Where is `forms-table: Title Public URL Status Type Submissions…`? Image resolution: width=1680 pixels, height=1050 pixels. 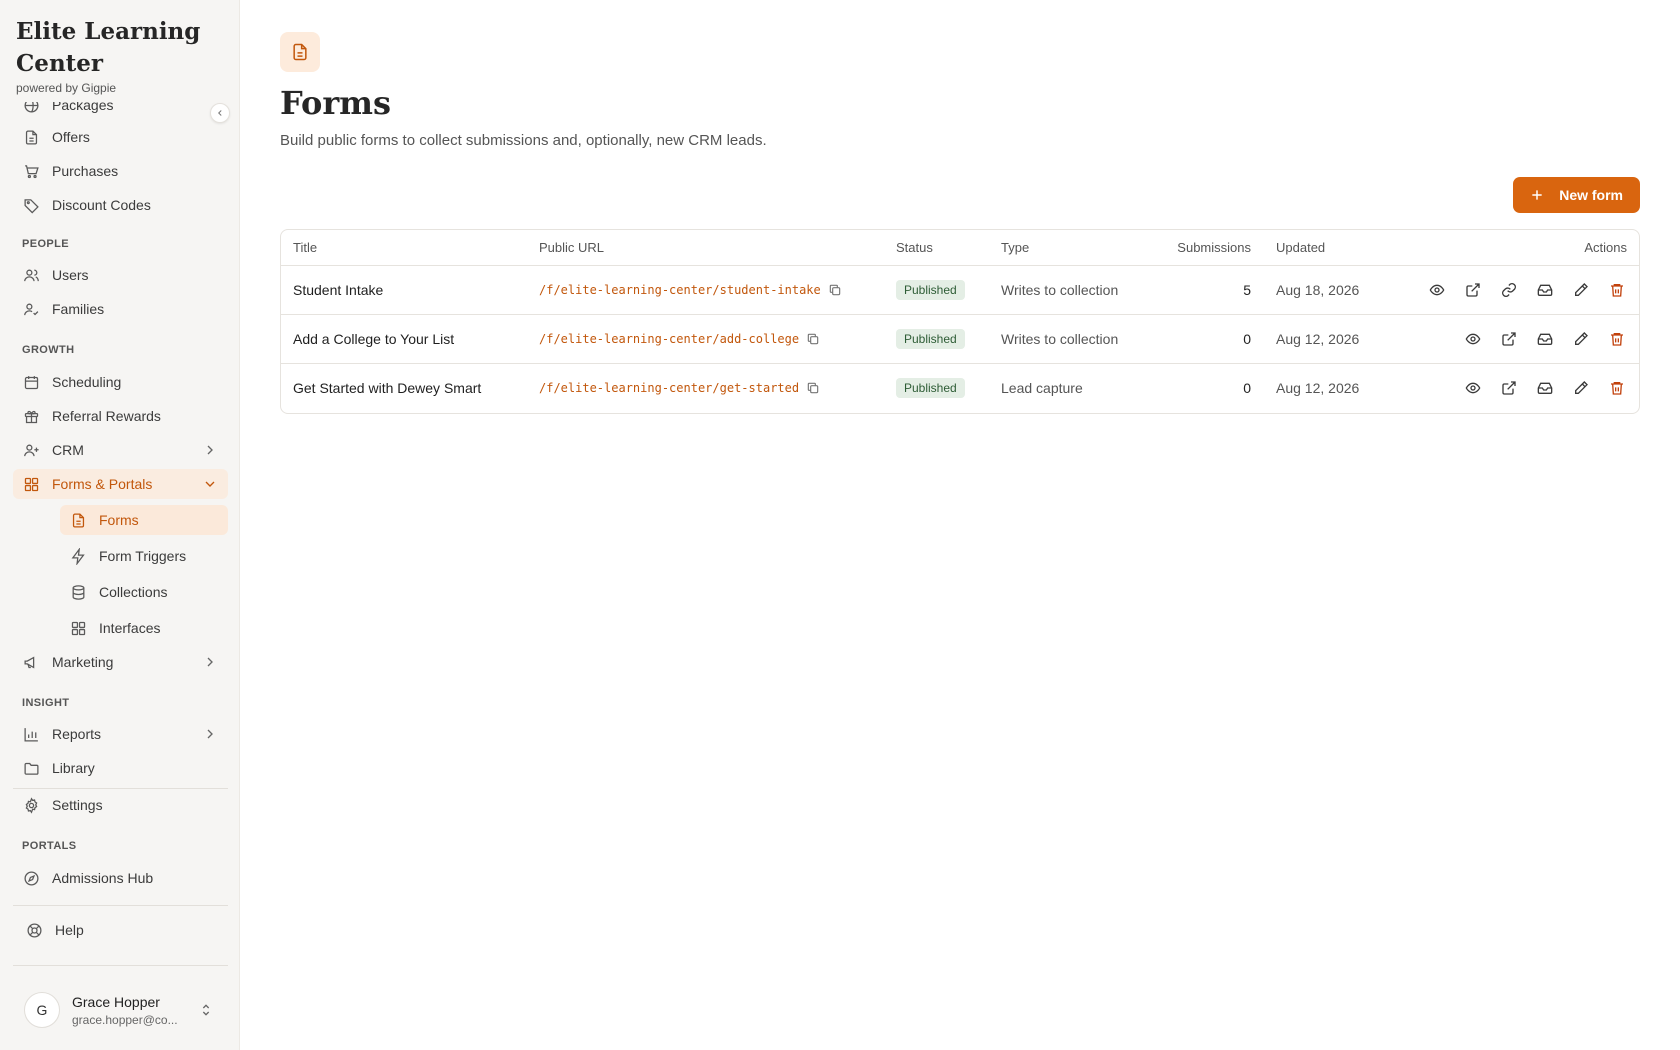 forms-table: Title Public URL Status Type Submissions… is located at coordinates (960, 321).